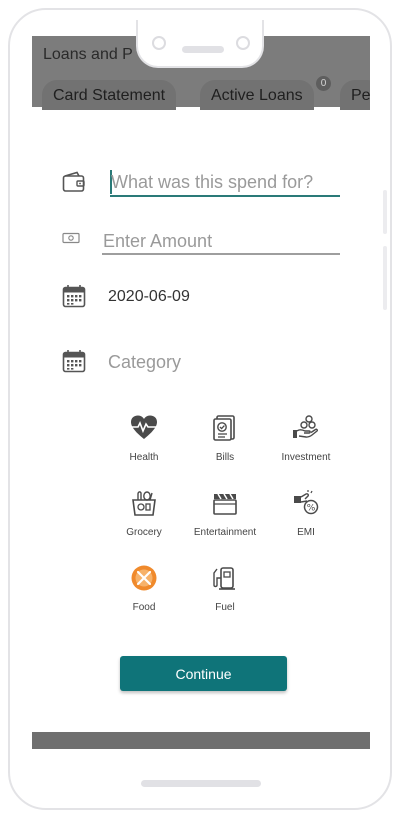 The image size is (400, 820). Describe the element at coordinates (306, 457) in the screenshot. I see `category-label: Investment` at that location.